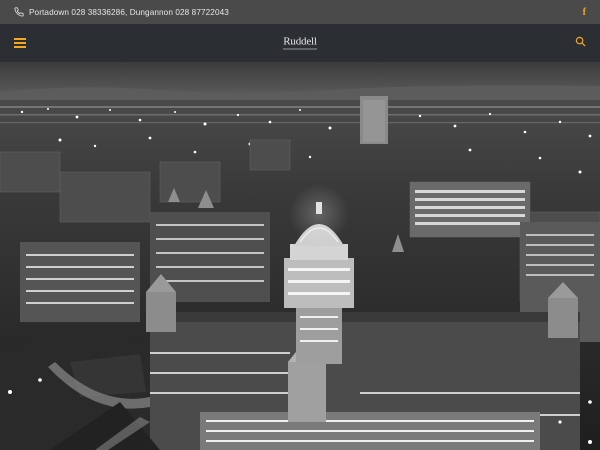  Describe the element at coordinates (20, 43) in the screenshot. I see `hamburger-menu-icon` at that location.